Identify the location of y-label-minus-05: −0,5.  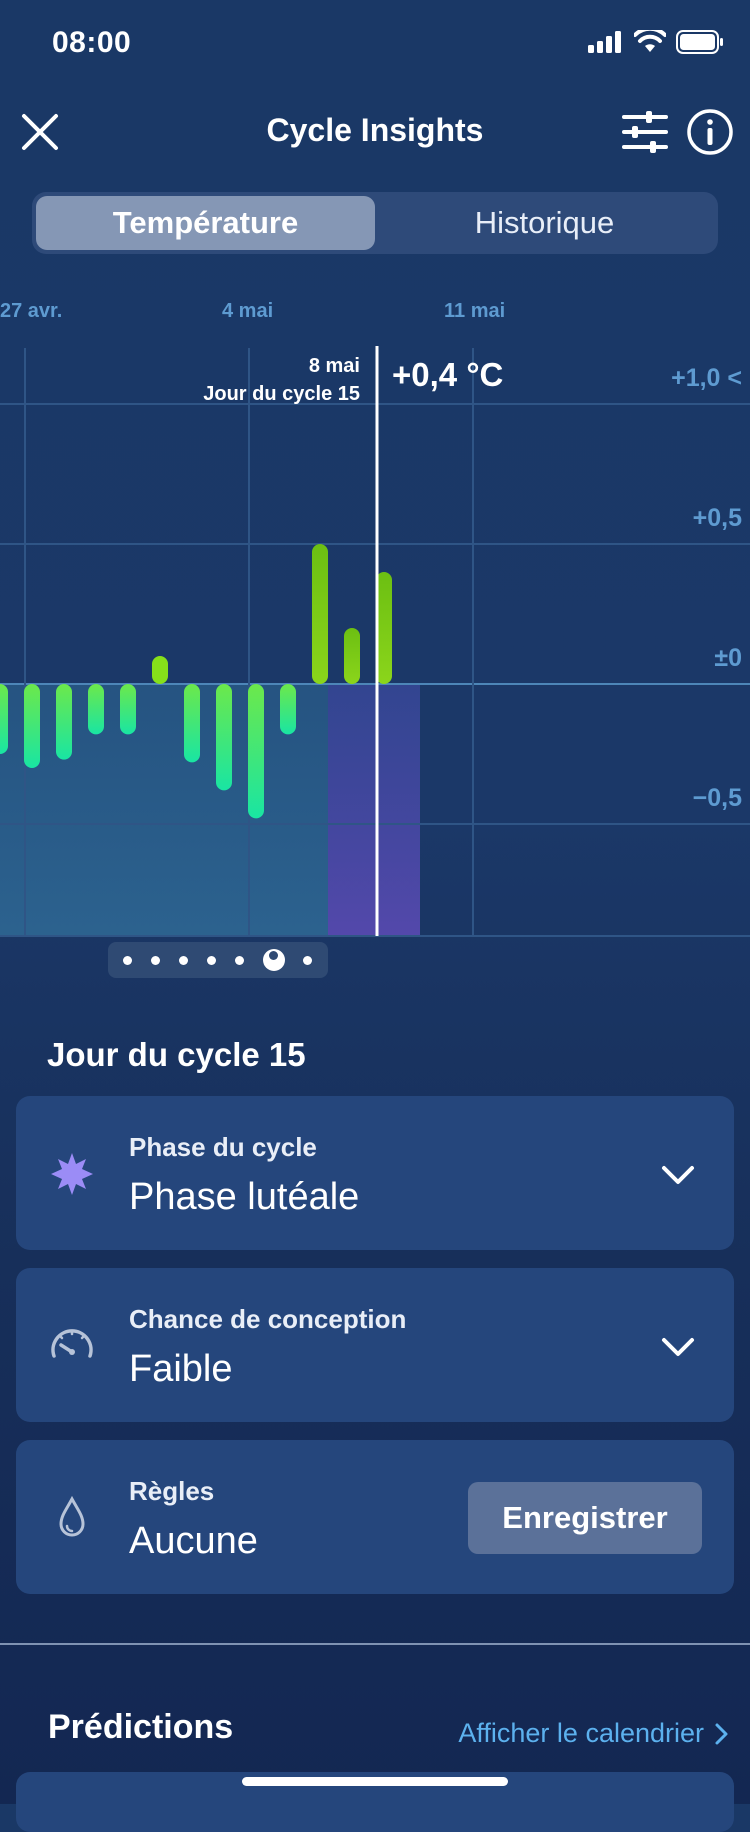
(717, 798).